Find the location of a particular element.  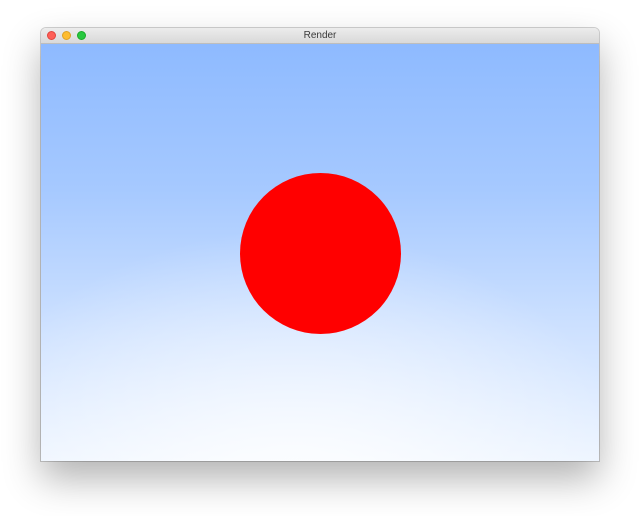

title-bar: Render is located at coordinates (320, 36).